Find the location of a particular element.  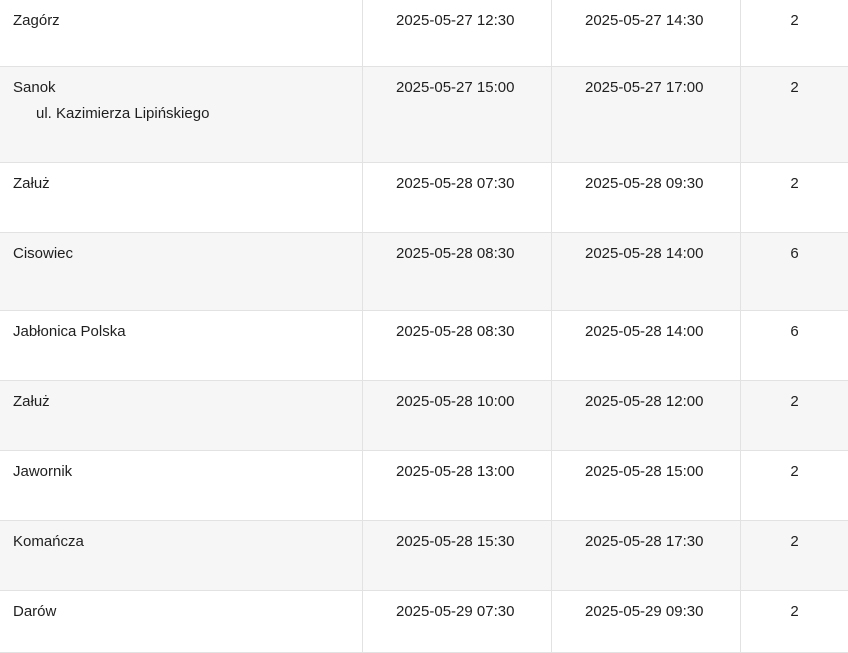

start-time: 2025-05-28 15:30 is located at coordinates (455, 541).